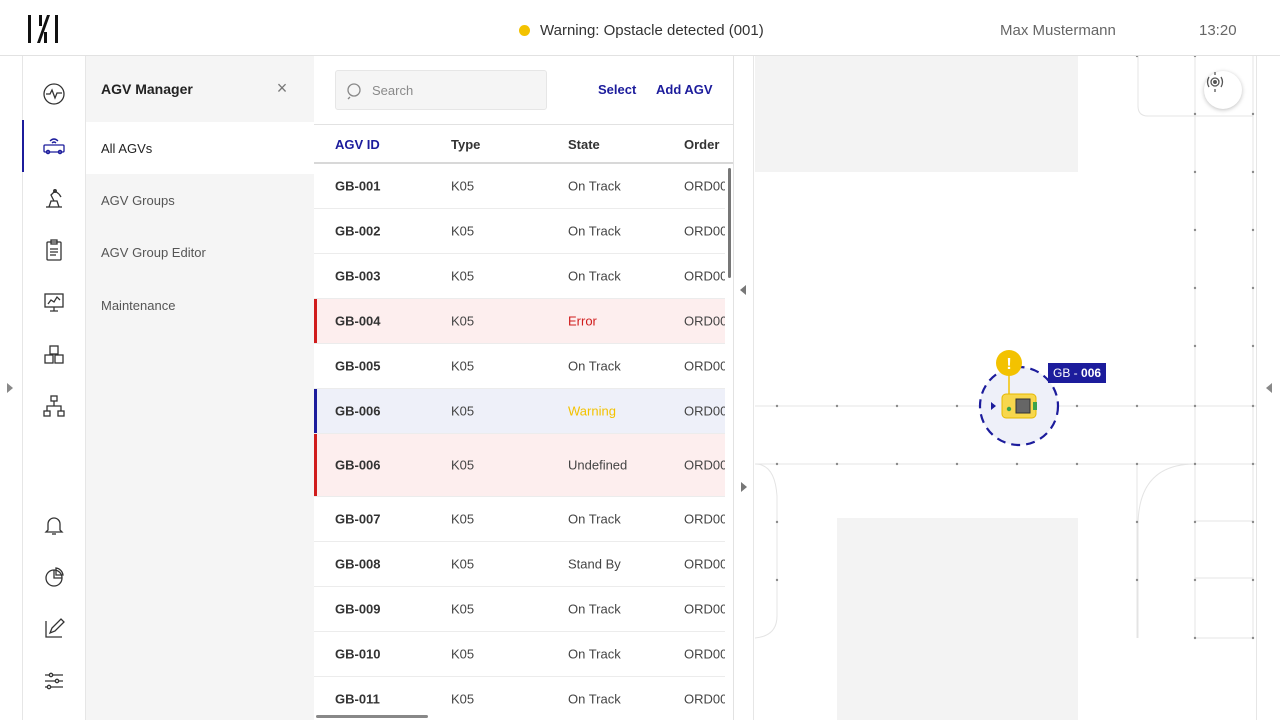 Image resolution: width=1280 pixels, height=720 pixels. I want to click on menu-item-agv-groups: AGV Groups, so click(200, 200).